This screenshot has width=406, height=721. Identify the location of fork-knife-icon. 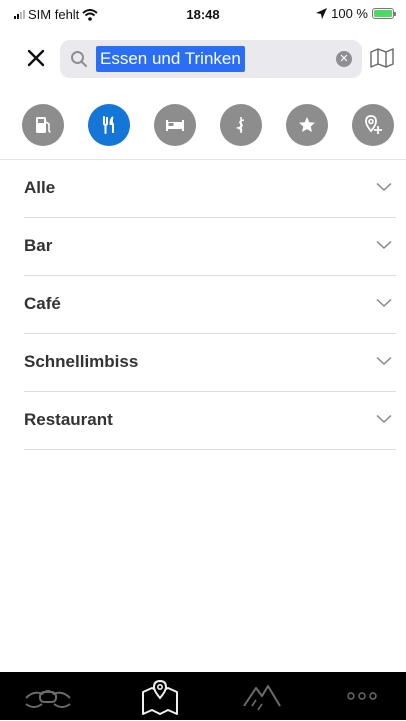
(108, 125).